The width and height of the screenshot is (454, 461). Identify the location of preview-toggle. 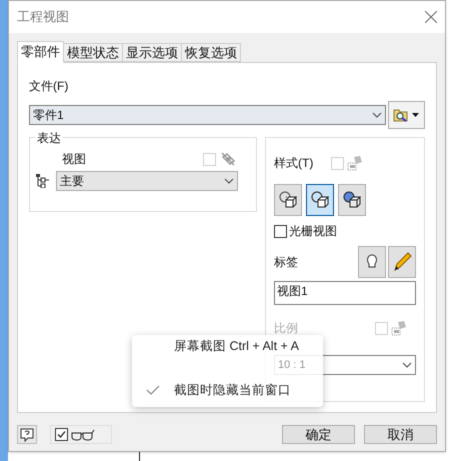
(81, 434).